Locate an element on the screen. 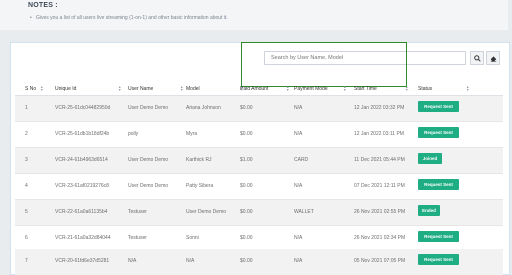 The width and height of the screenshot is (512, 275). cell-sno: 4 is located at coordinates (26, 186).